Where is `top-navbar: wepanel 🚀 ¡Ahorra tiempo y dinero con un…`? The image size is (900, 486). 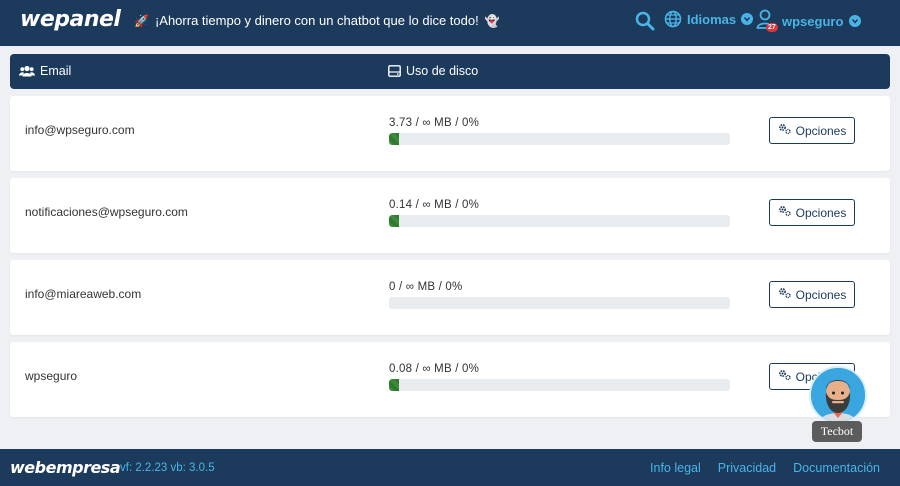
top-navbar: wepanel 🚀 ¡Ahorra tiempo y dinero con un… is located at coordinates (450, 23).